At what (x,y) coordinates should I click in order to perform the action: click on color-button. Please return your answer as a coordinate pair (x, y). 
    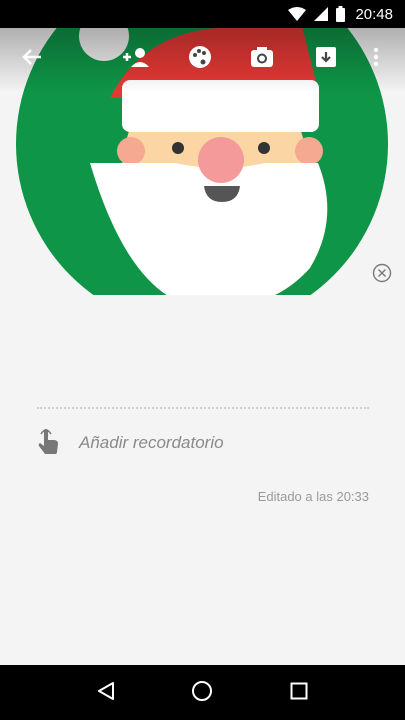
    Looking at the image, I should click on (200, 59).